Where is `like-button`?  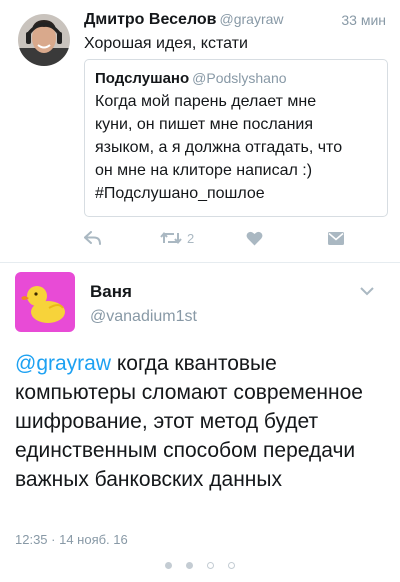
like-button is located at coordinates (254, 238).